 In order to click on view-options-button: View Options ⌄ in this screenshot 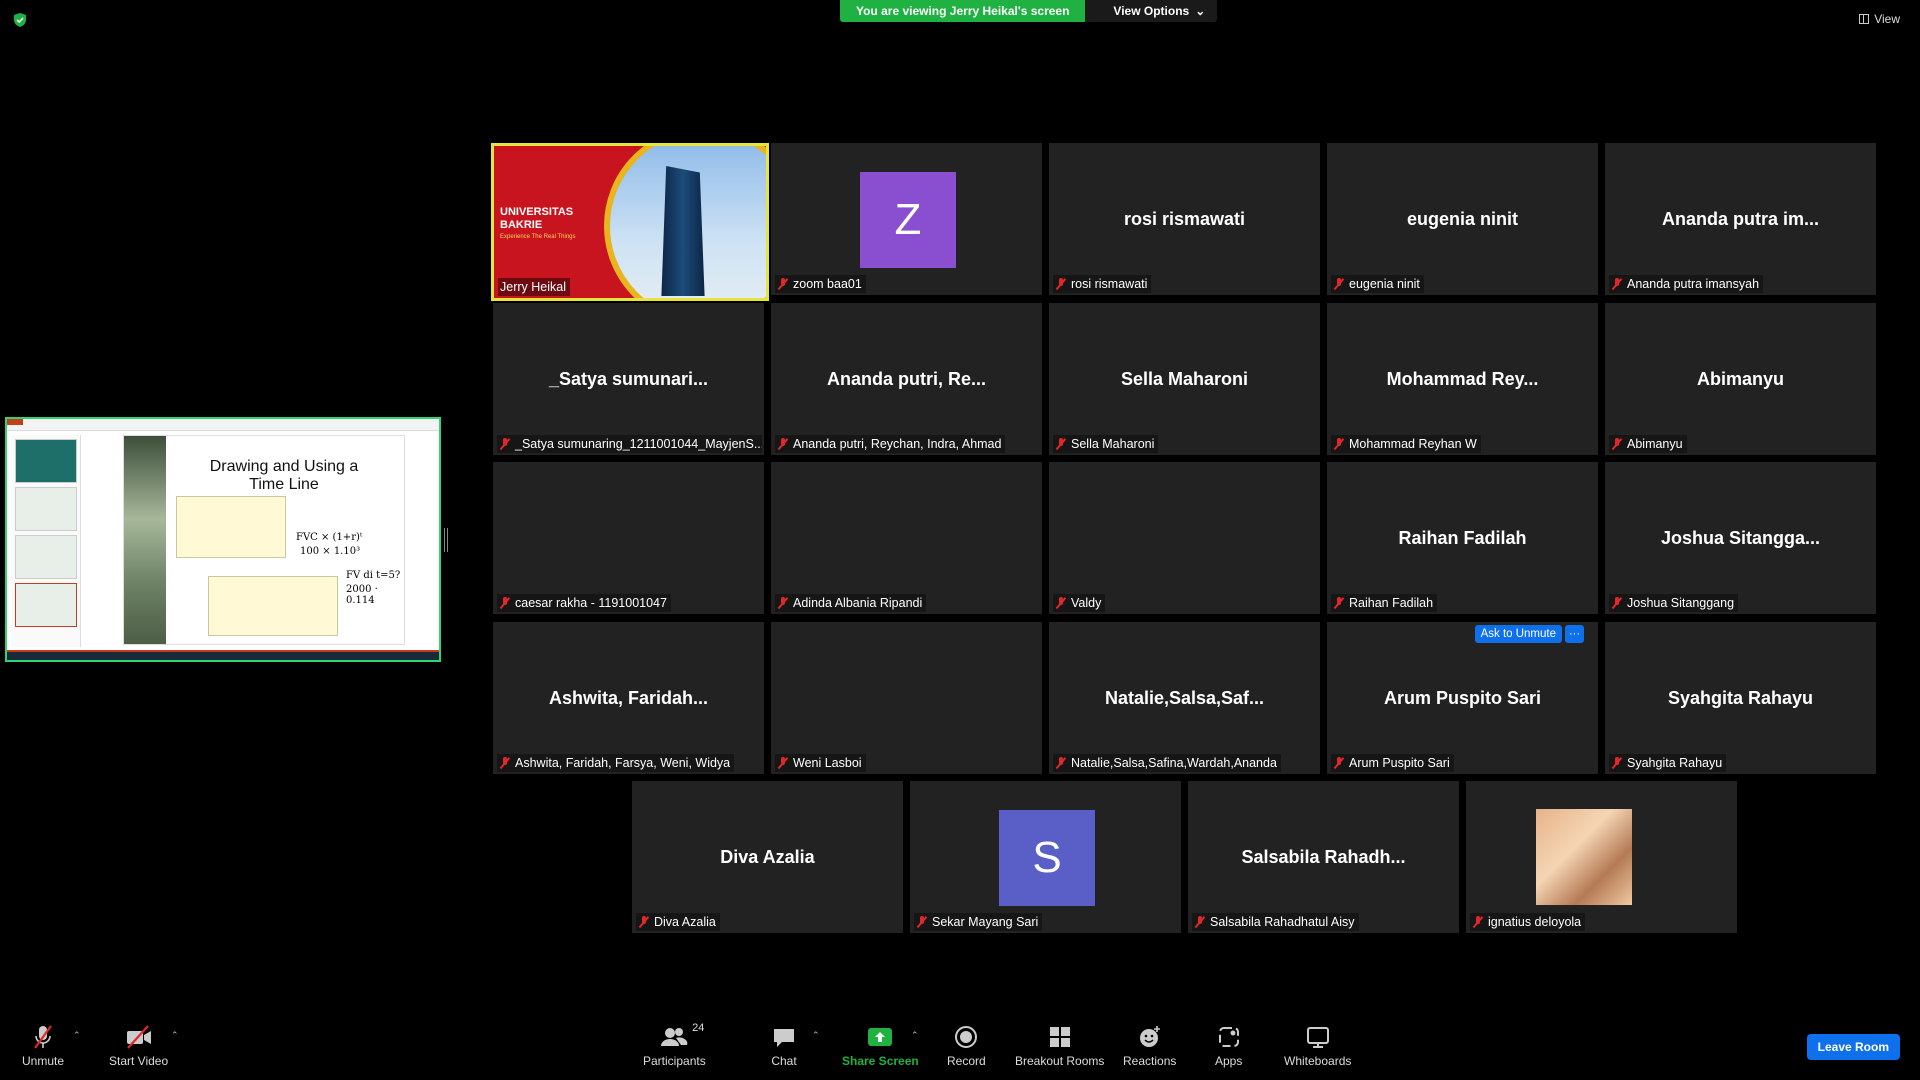, I will do `click(1151, 11)`.